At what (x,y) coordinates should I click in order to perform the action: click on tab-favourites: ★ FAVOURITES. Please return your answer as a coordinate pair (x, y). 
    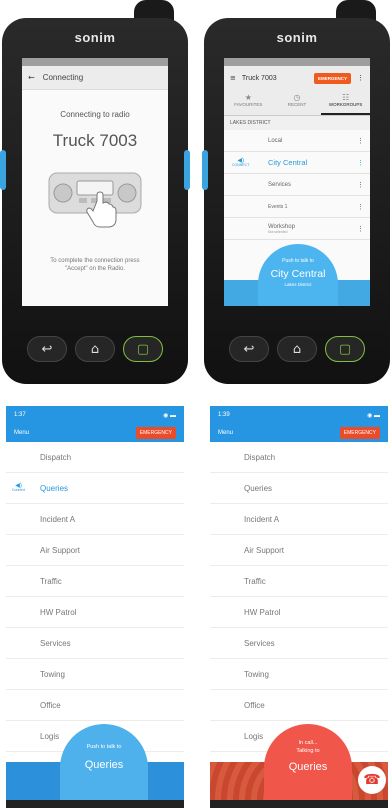
    Looking at the image, I should click on (248, 102).